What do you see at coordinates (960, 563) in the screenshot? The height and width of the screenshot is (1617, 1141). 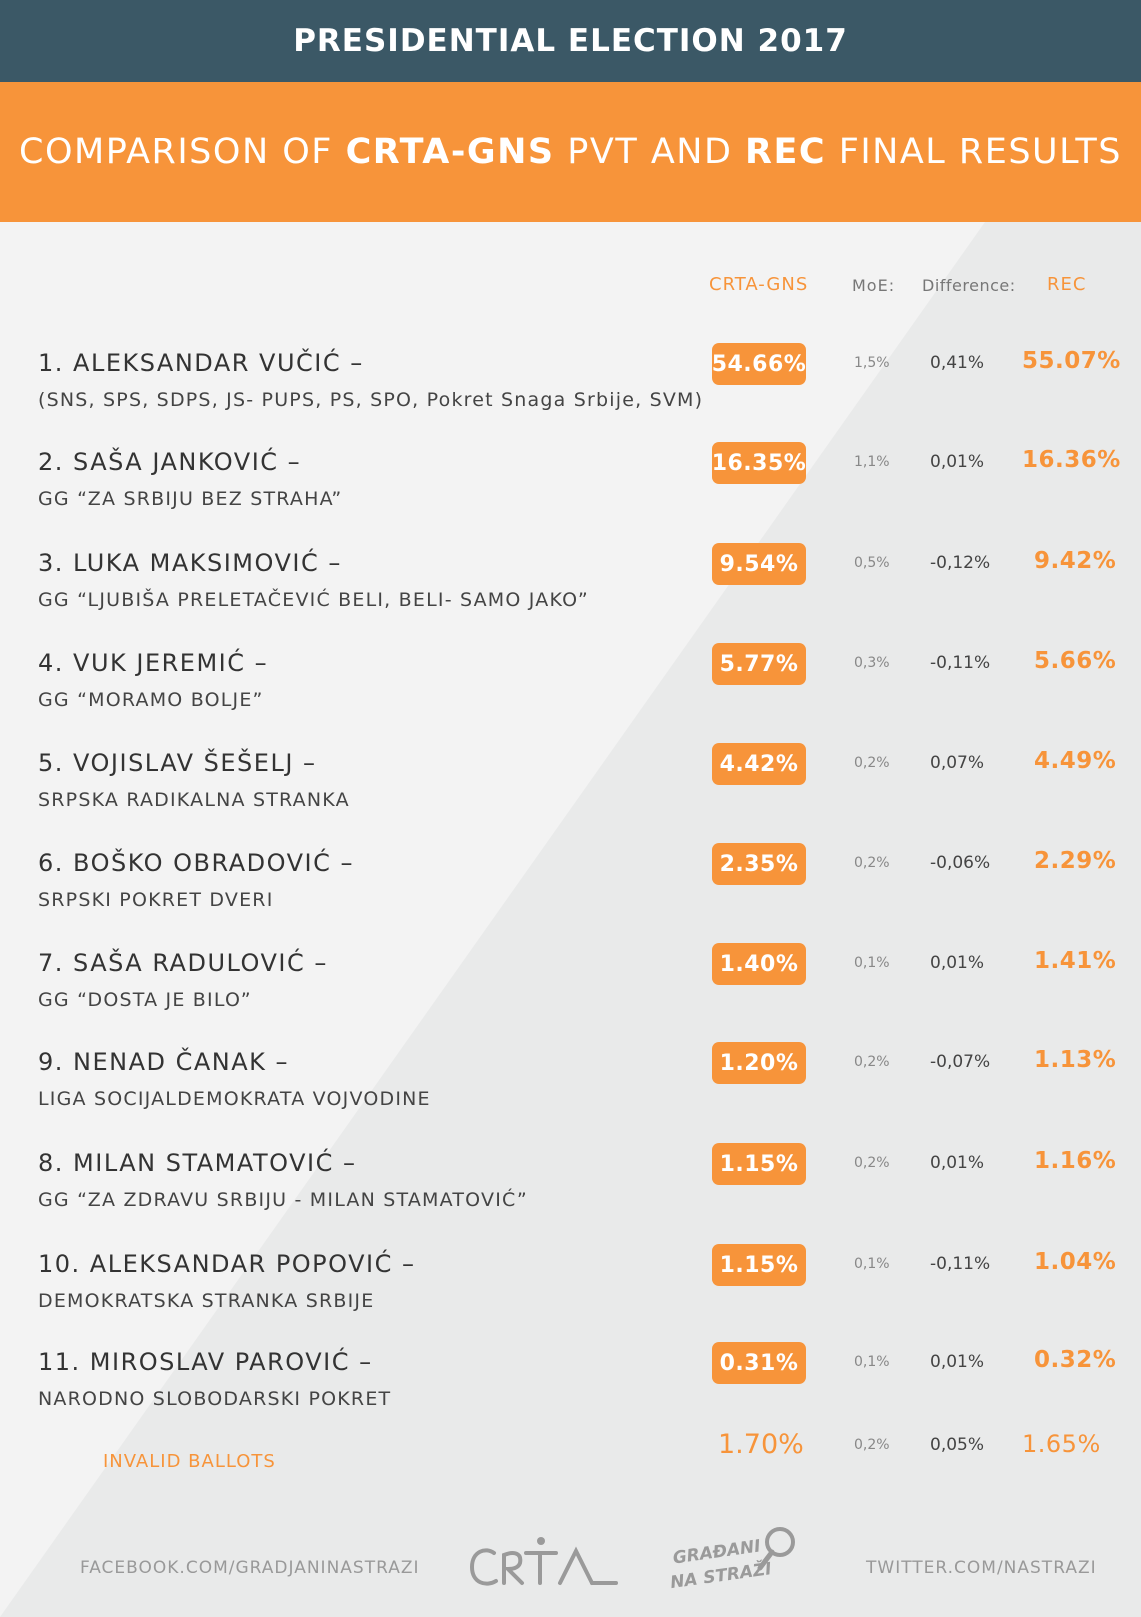 I see `difference-value: -0,12%` at bounding box center [960, 563].